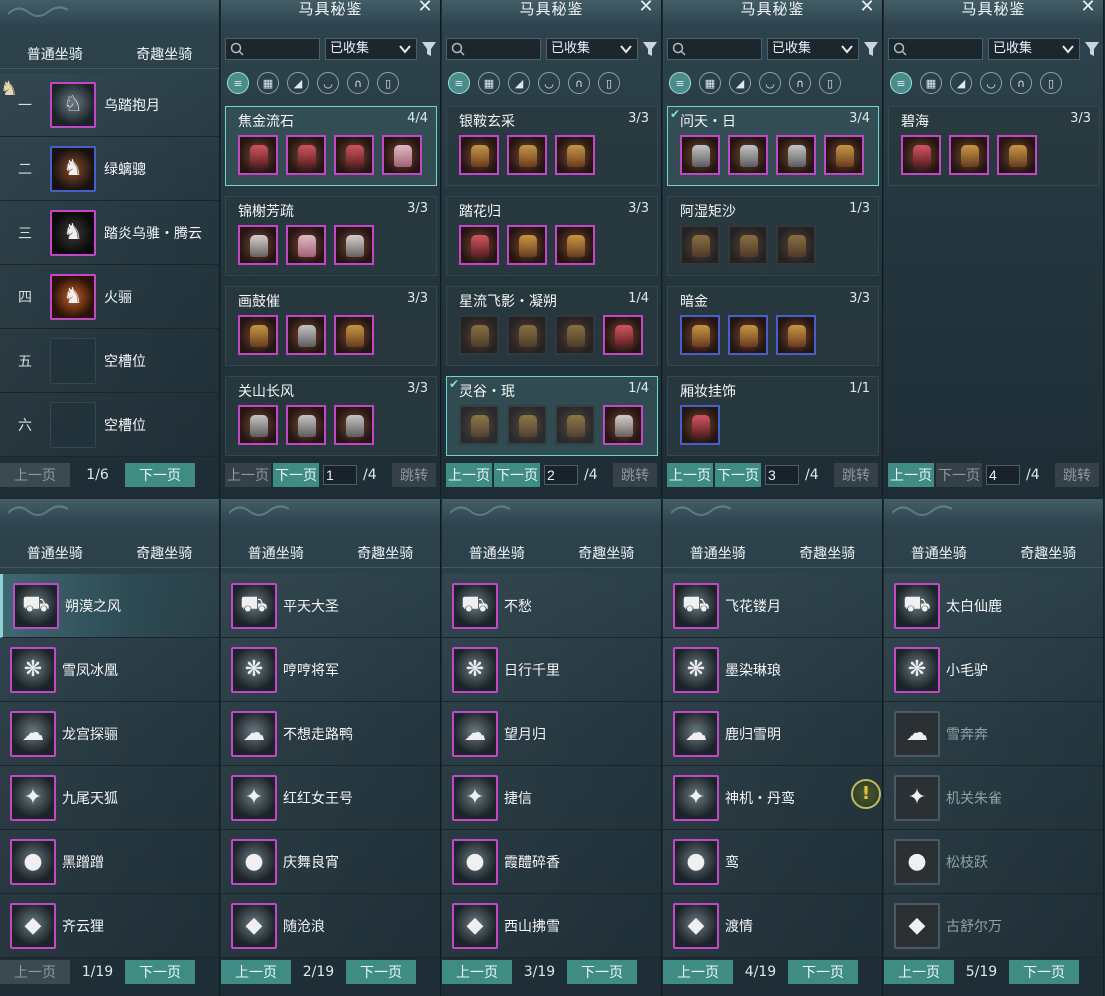 The image size is (1105, 996). What do you see at coordinates (993, 606) in the screenshot?
I see `fun-mount-item: ⛟ 太白仙鹿` at bounding box center [993, 606].